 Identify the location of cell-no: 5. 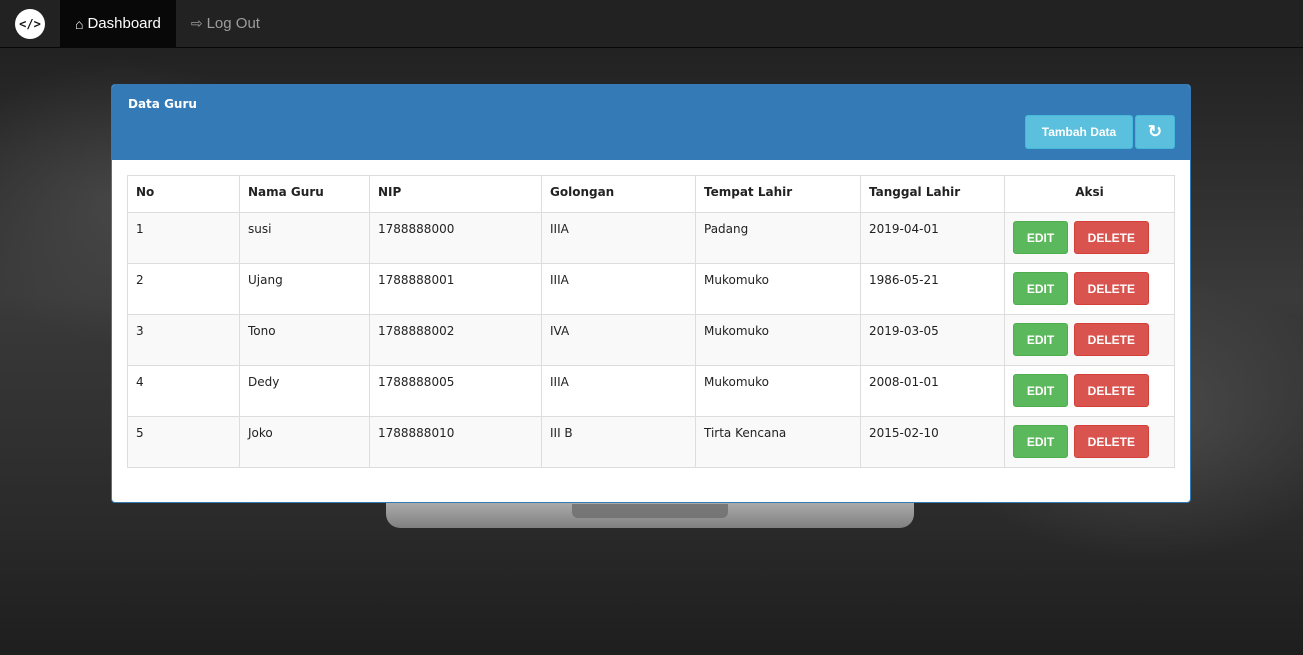
(183, 442).